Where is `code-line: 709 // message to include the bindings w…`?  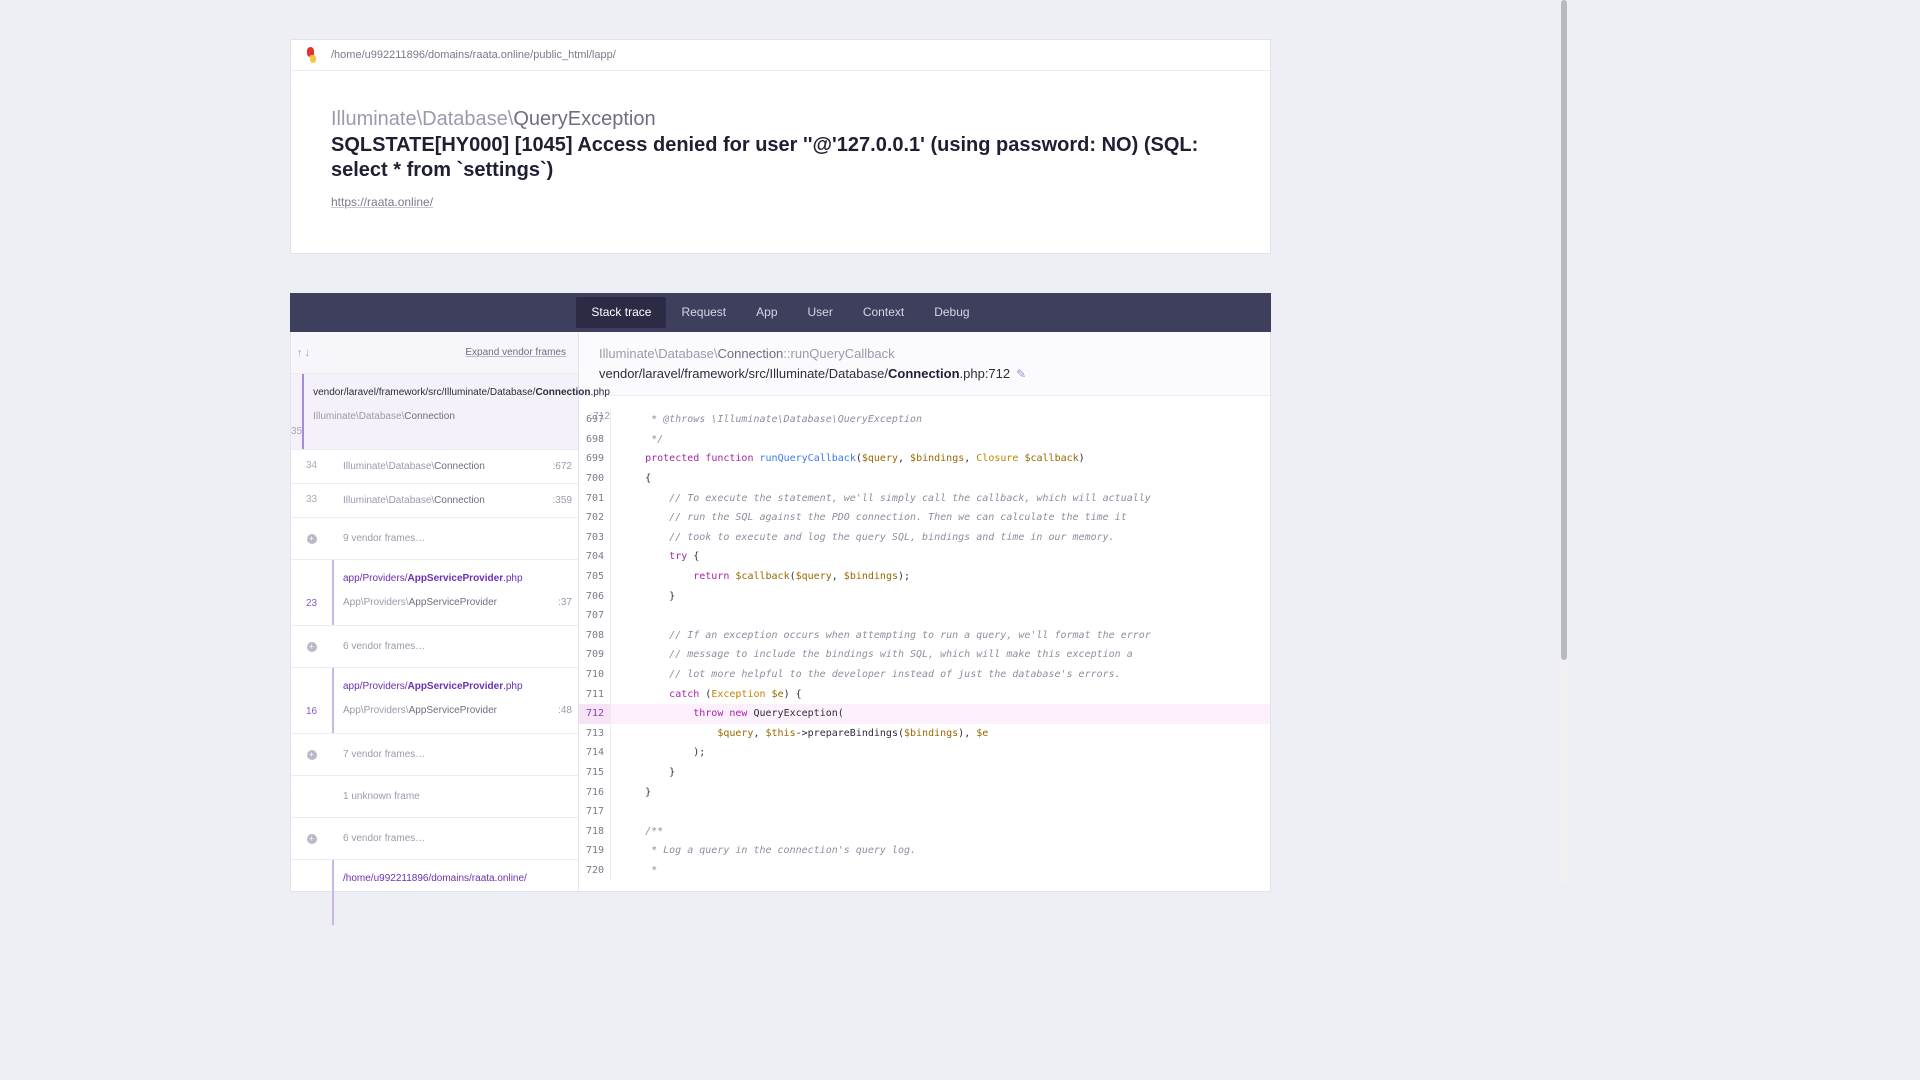 code-line: 709 // message to include the bindings w… is located at coordinates (924, 655).